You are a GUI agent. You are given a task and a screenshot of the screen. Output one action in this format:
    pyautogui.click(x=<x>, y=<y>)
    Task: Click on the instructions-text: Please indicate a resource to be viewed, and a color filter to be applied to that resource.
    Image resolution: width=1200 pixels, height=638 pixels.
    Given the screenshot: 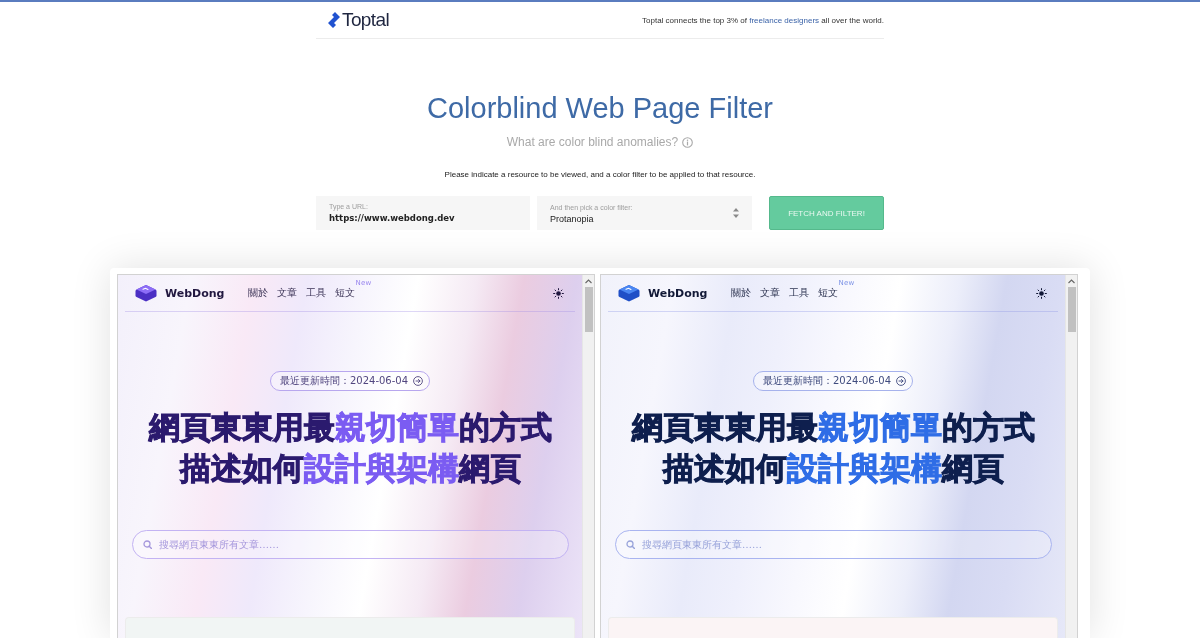 What is the action you would take?
    pyautogui.click(x=600, y=175)
    